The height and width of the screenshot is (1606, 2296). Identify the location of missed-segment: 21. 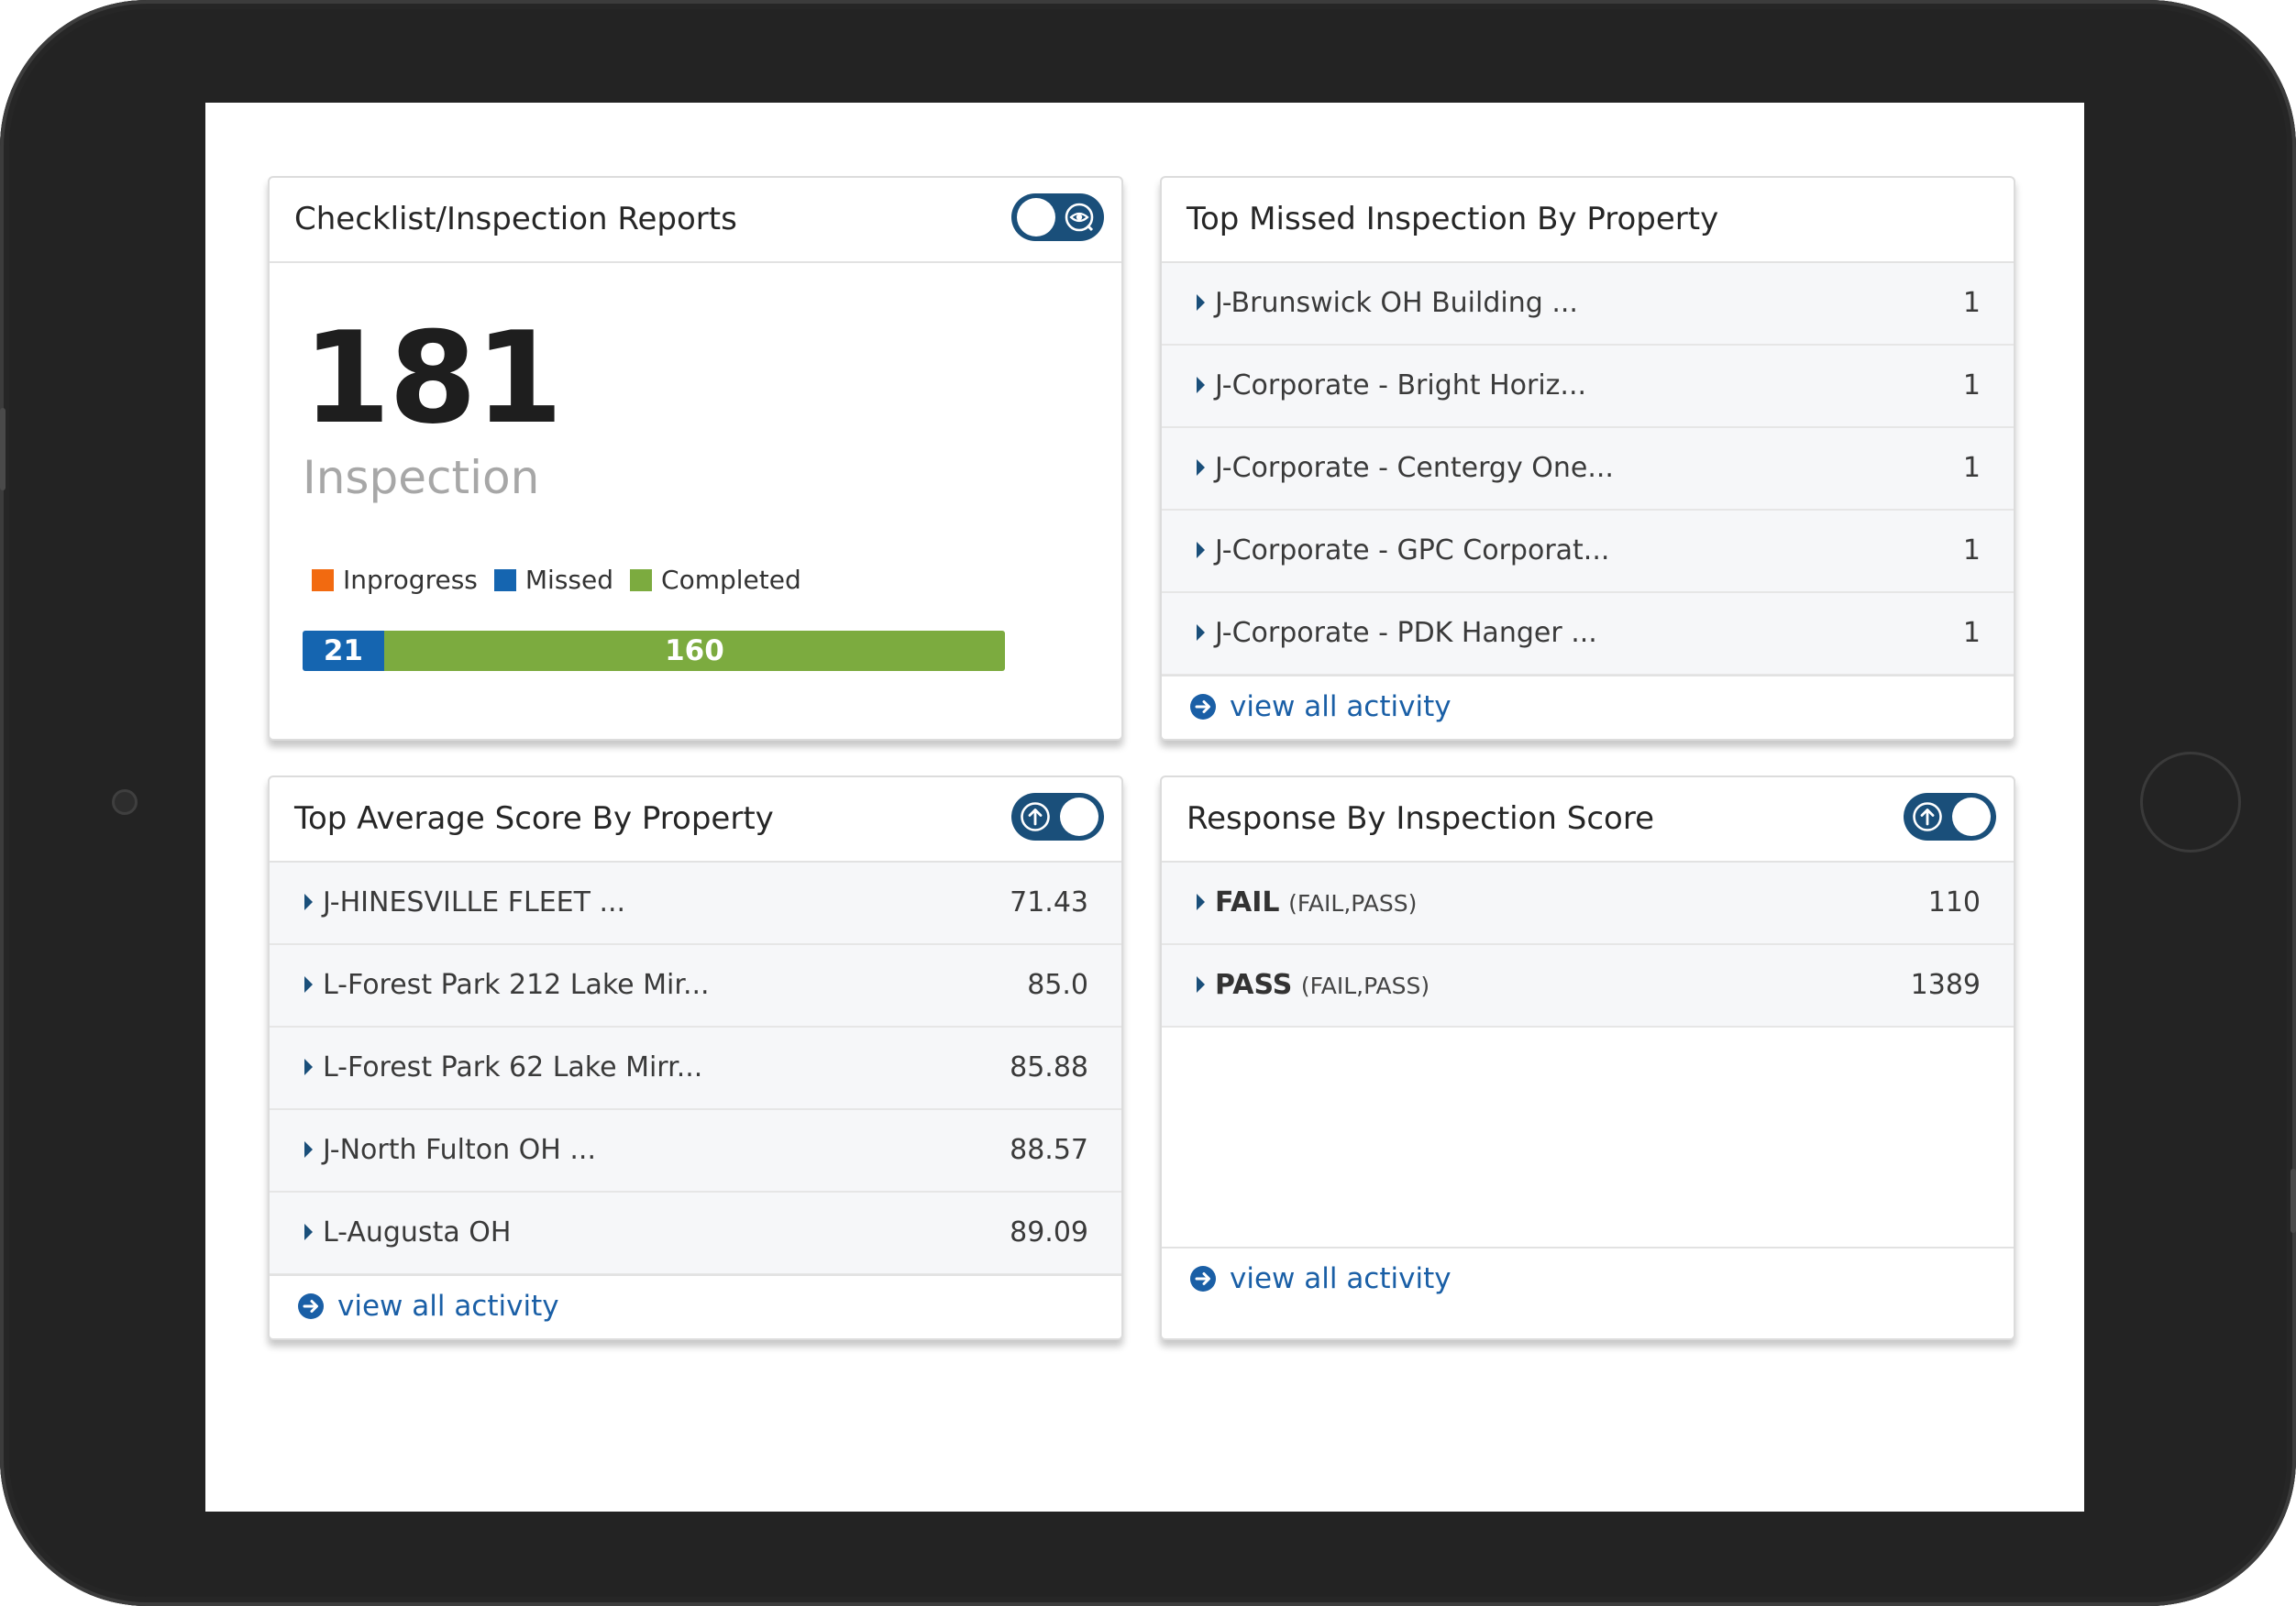
(343, 651).